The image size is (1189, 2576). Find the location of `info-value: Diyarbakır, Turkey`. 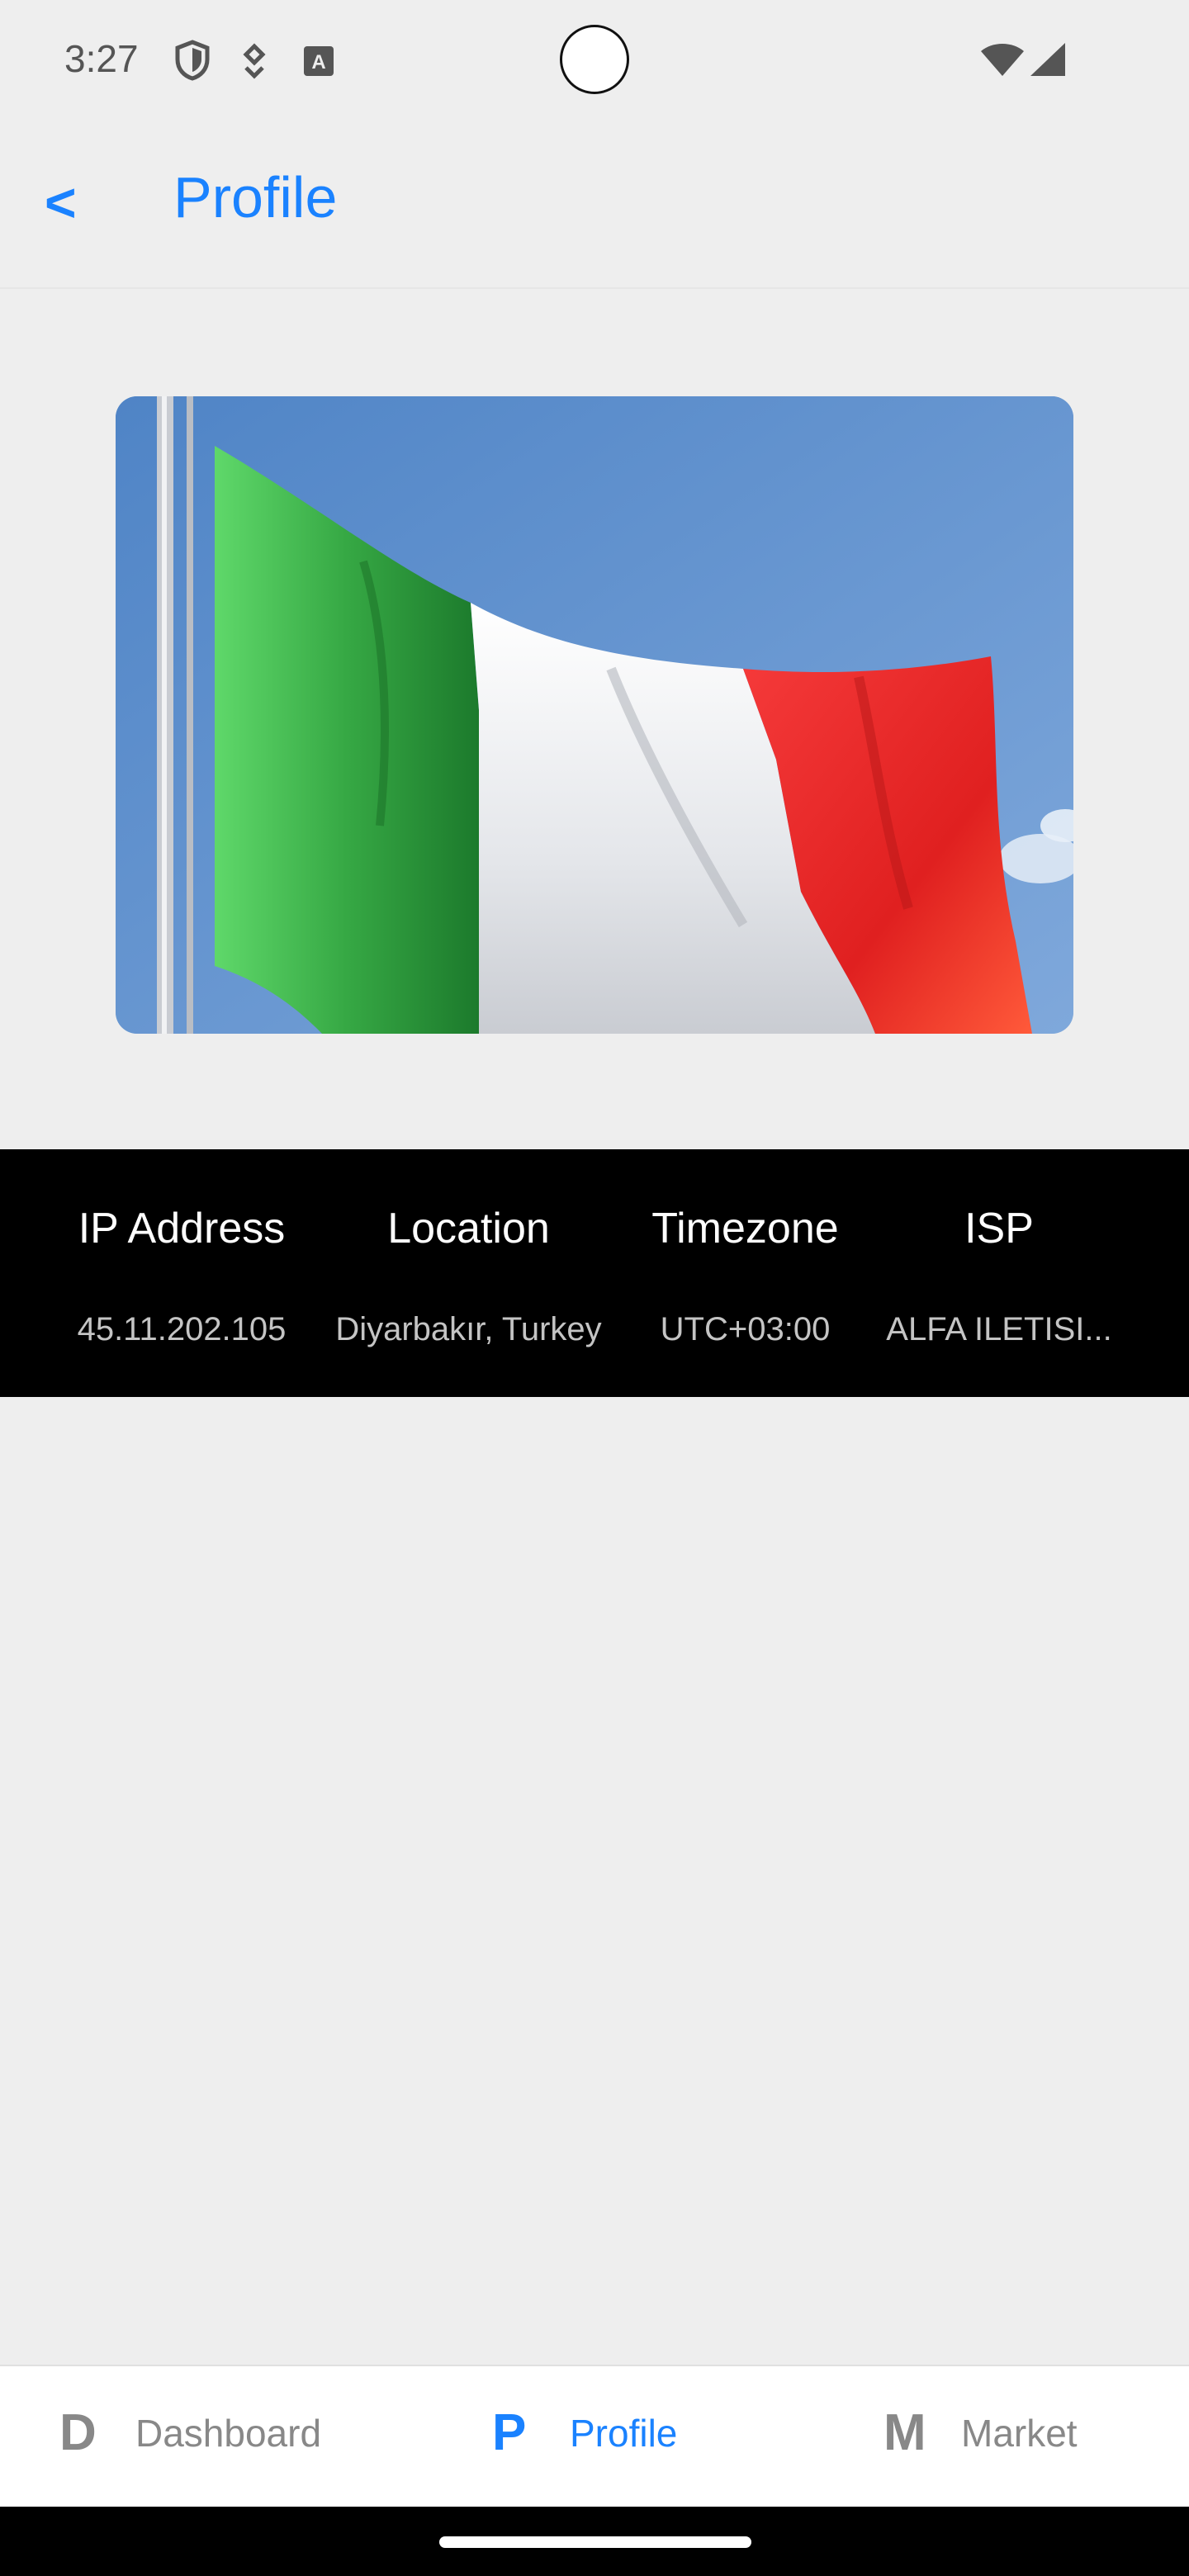

info-value: Diyarbakır, Turkey is located at coordinates (468, 1329).